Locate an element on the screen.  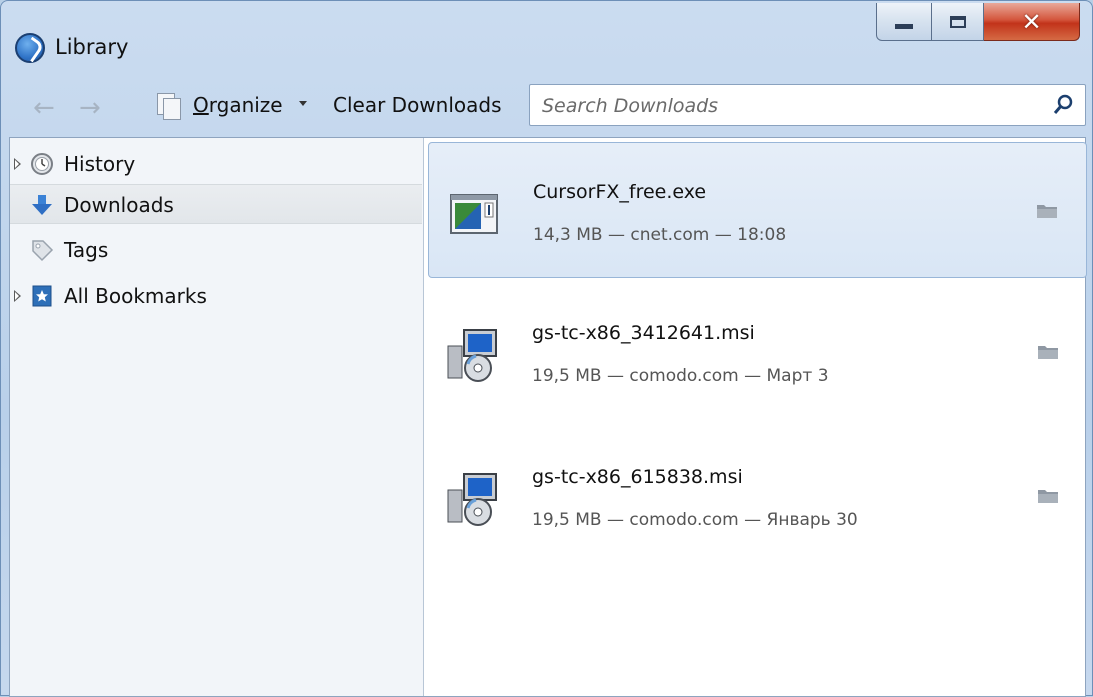
search-box is located at coordinates (807, 105).